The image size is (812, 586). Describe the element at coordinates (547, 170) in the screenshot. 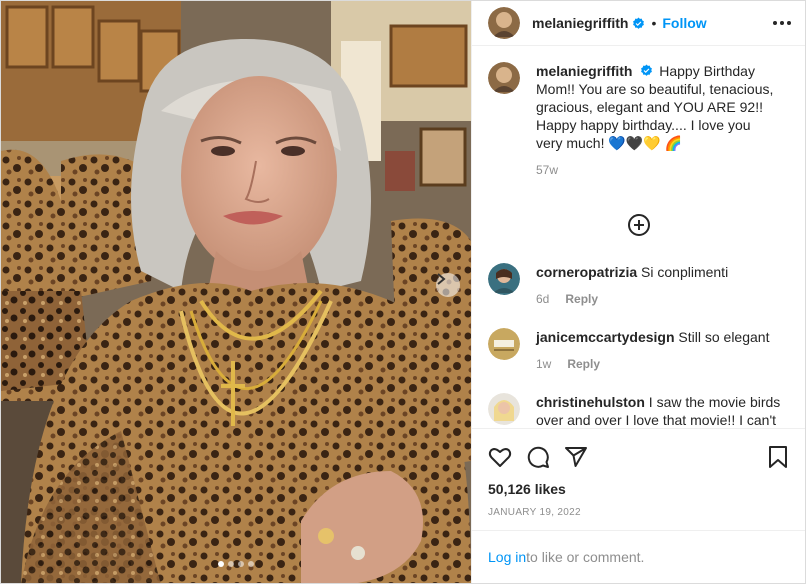

I see `caption-age: 57w` at that location.